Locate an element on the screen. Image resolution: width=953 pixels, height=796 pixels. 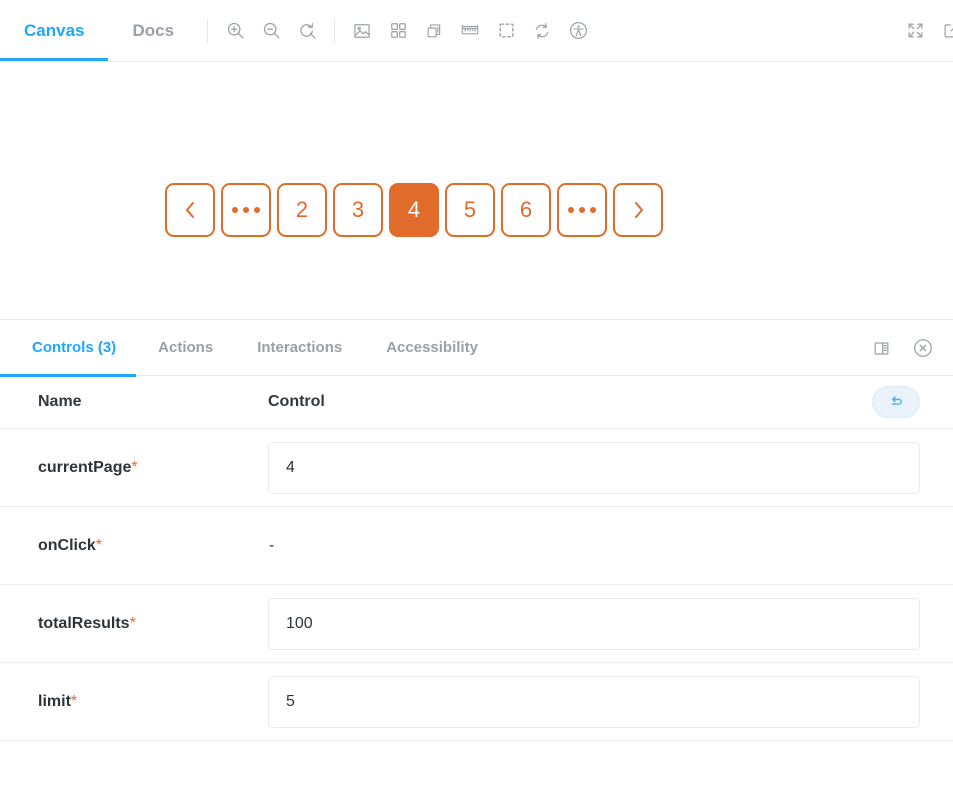
table-row: totalResults* is located at coordinates (476, 624).